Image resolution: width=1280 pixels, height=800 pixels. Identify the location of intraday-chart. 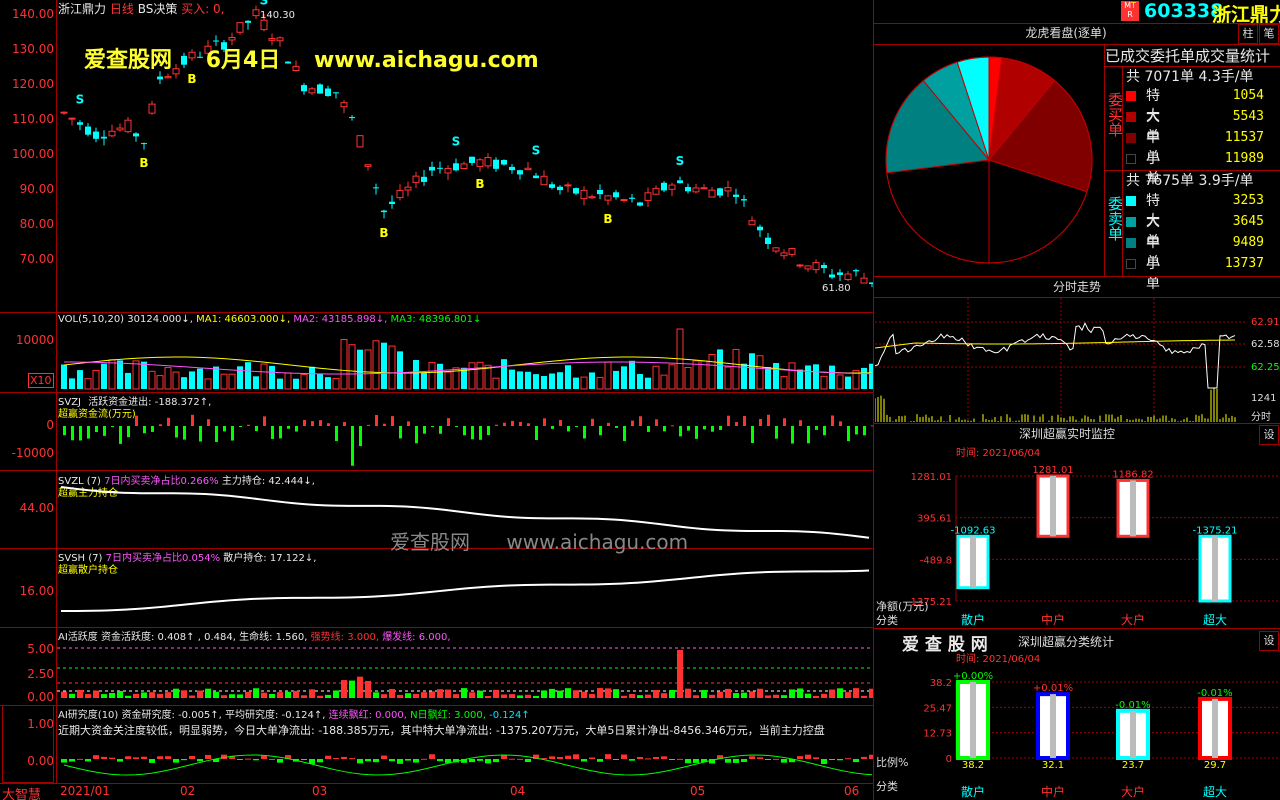
(1061, 360).